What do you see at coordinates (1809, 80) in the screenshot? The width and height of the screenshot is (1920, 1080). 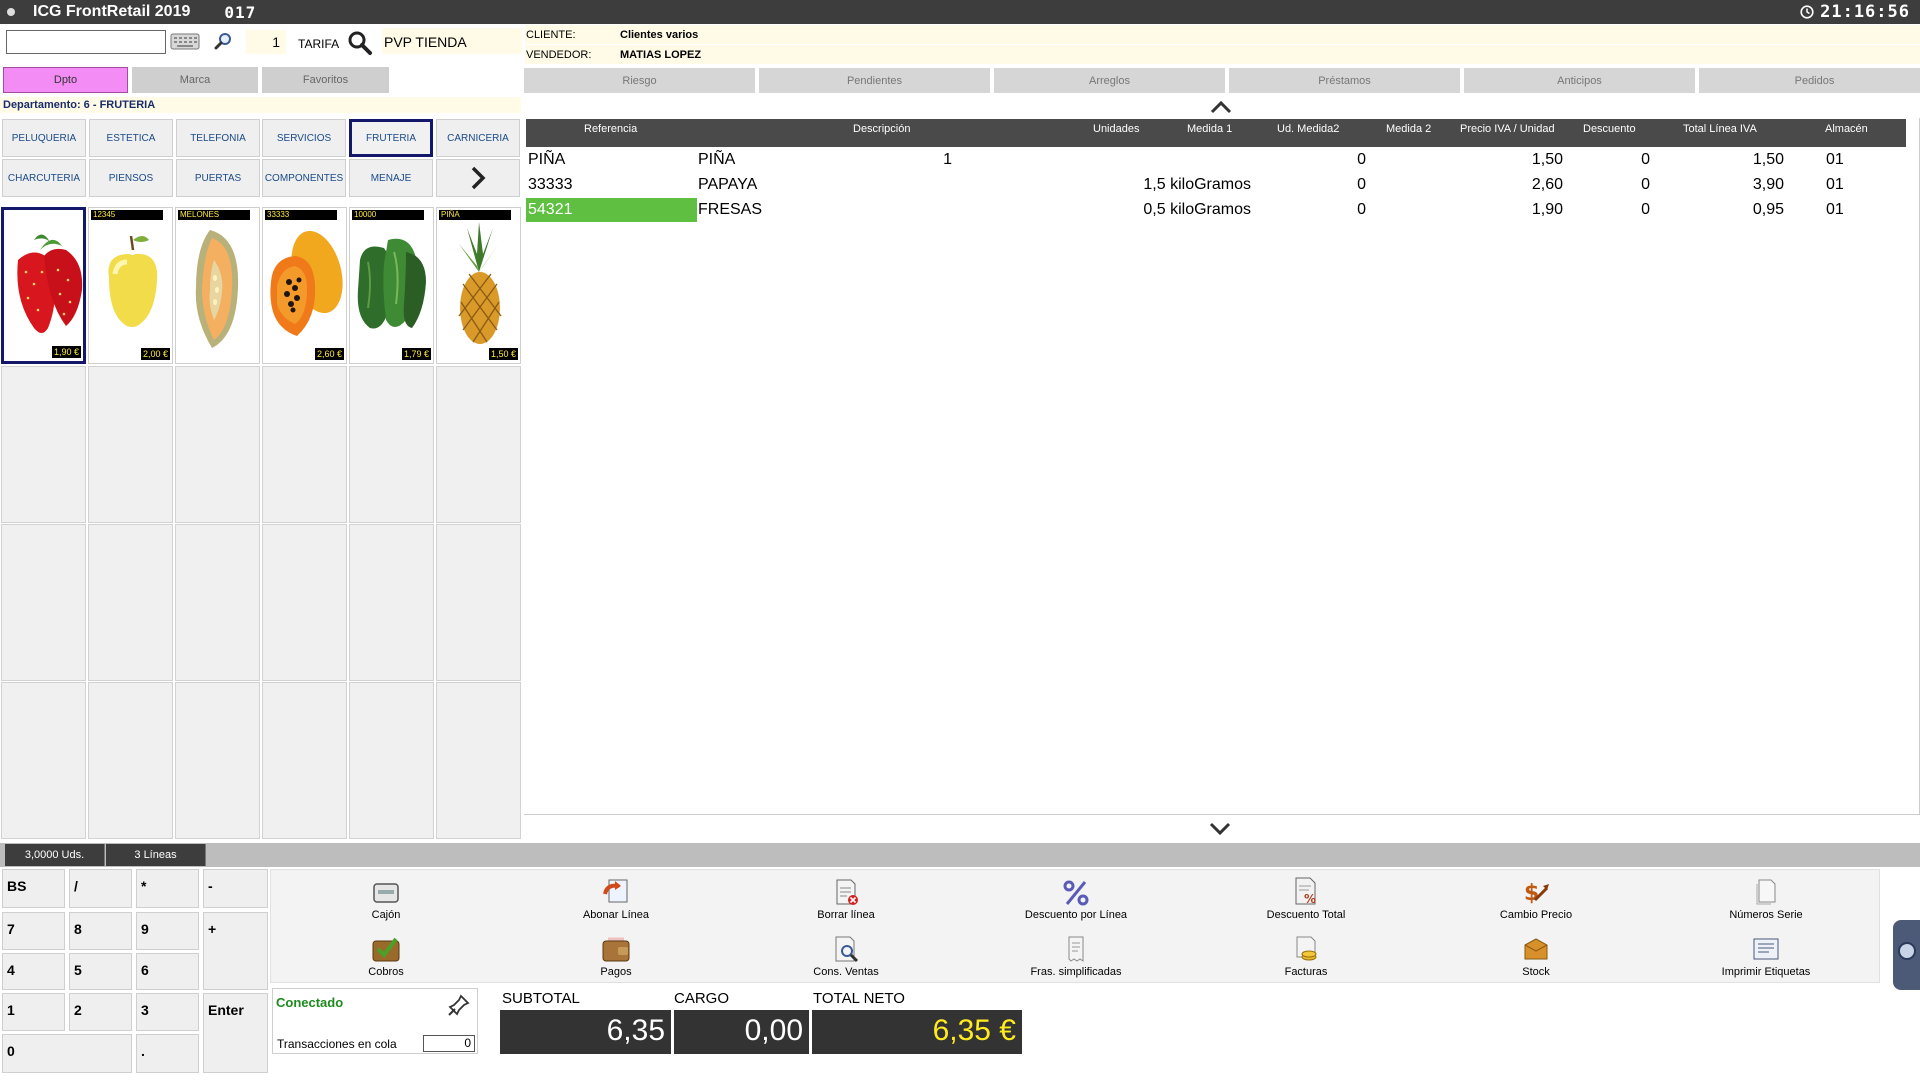 I see `tab-pedidos: Pedidos` at bounding box center [1809, 80].